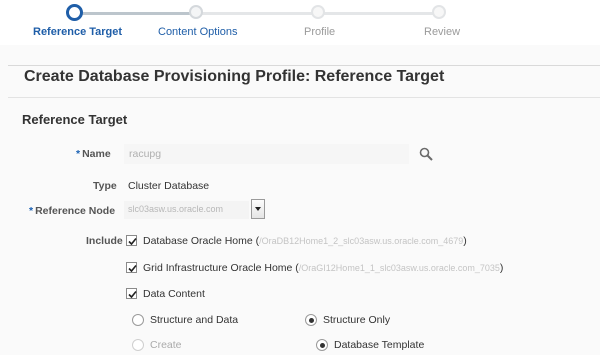 Image resolution: width=600 pixels, height=355 pixels. Describe the element at coordinates (311, 320) in the screenshot. I see `structure-only-radio` at that location.